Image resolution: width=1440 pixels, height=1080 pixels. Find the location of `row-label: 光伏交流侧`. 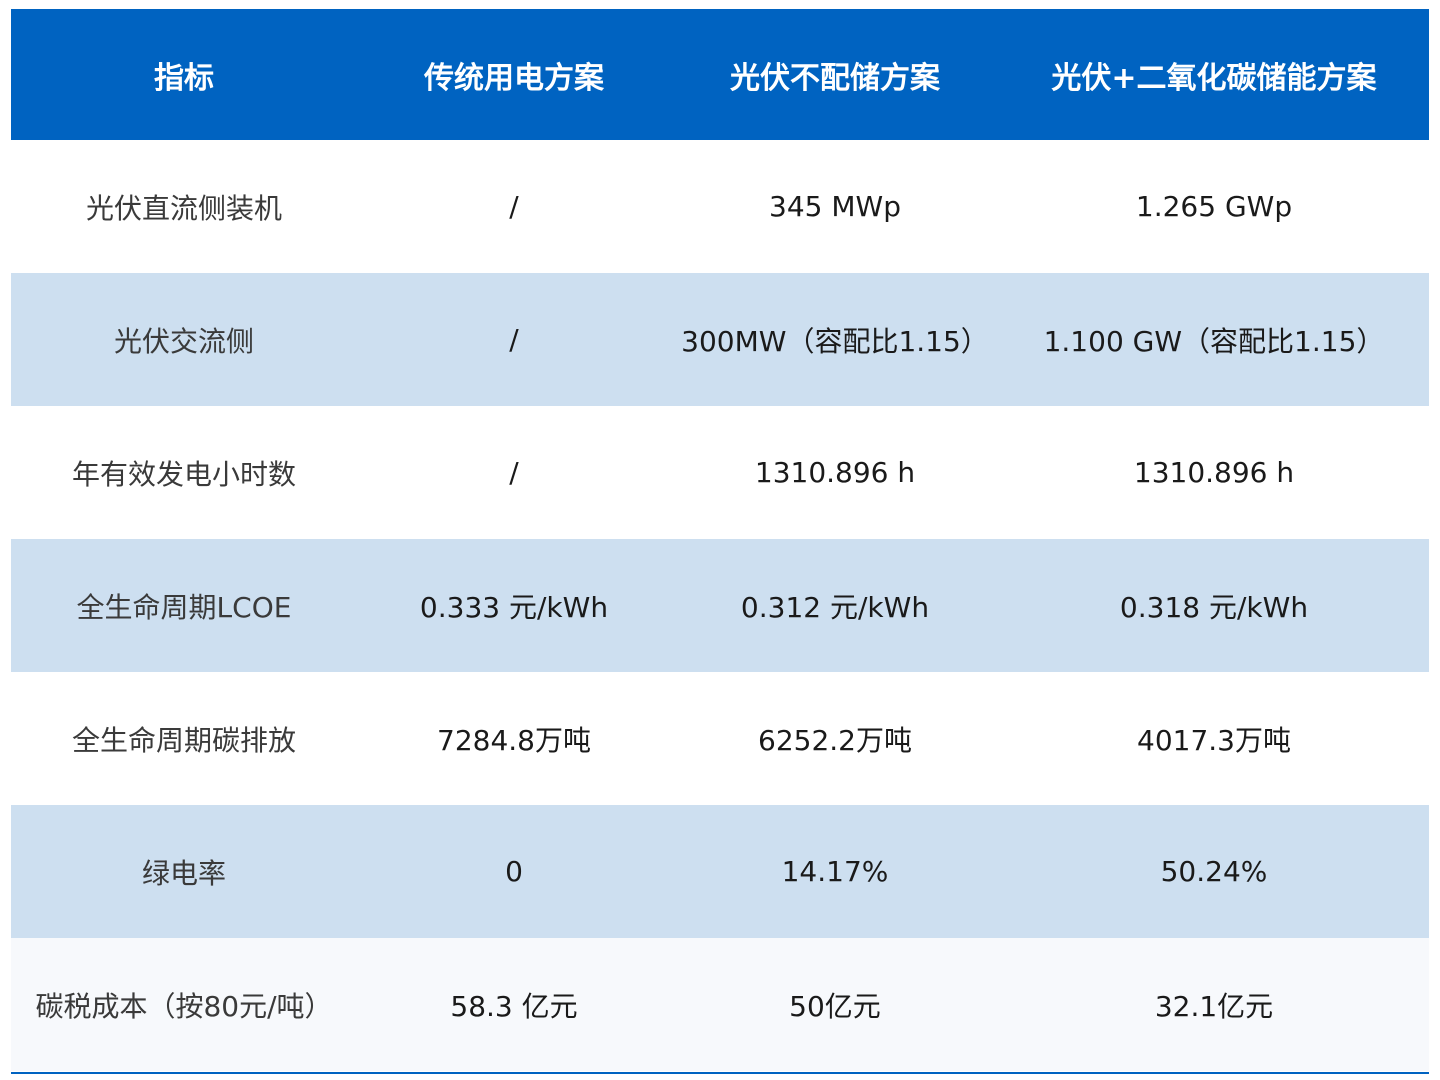

row-label: 光伏交流侧 is located at coordinates (183, 341).